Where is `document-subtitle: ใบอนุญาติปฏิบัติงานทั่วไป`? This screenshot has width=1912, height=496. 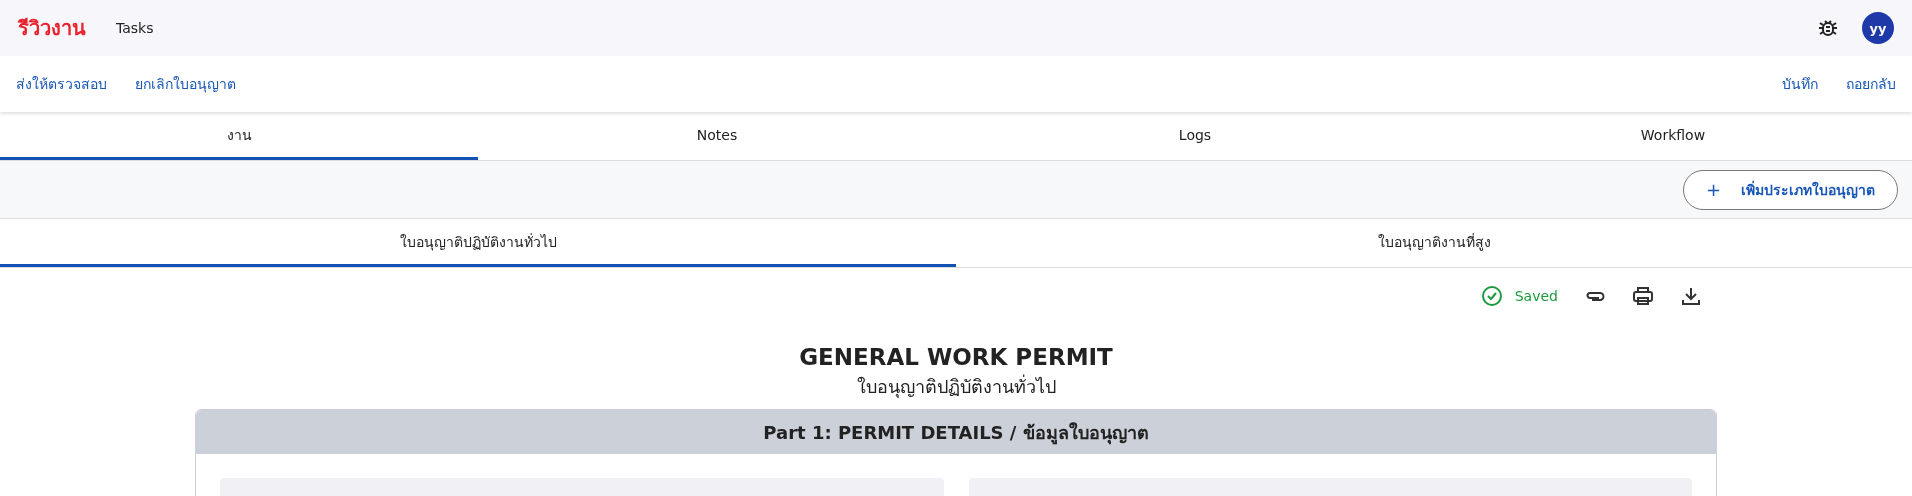
document-subtitle: ใบอนุญาติปฏิบัติงานทั่วไป is located at coordinates (956, 386).